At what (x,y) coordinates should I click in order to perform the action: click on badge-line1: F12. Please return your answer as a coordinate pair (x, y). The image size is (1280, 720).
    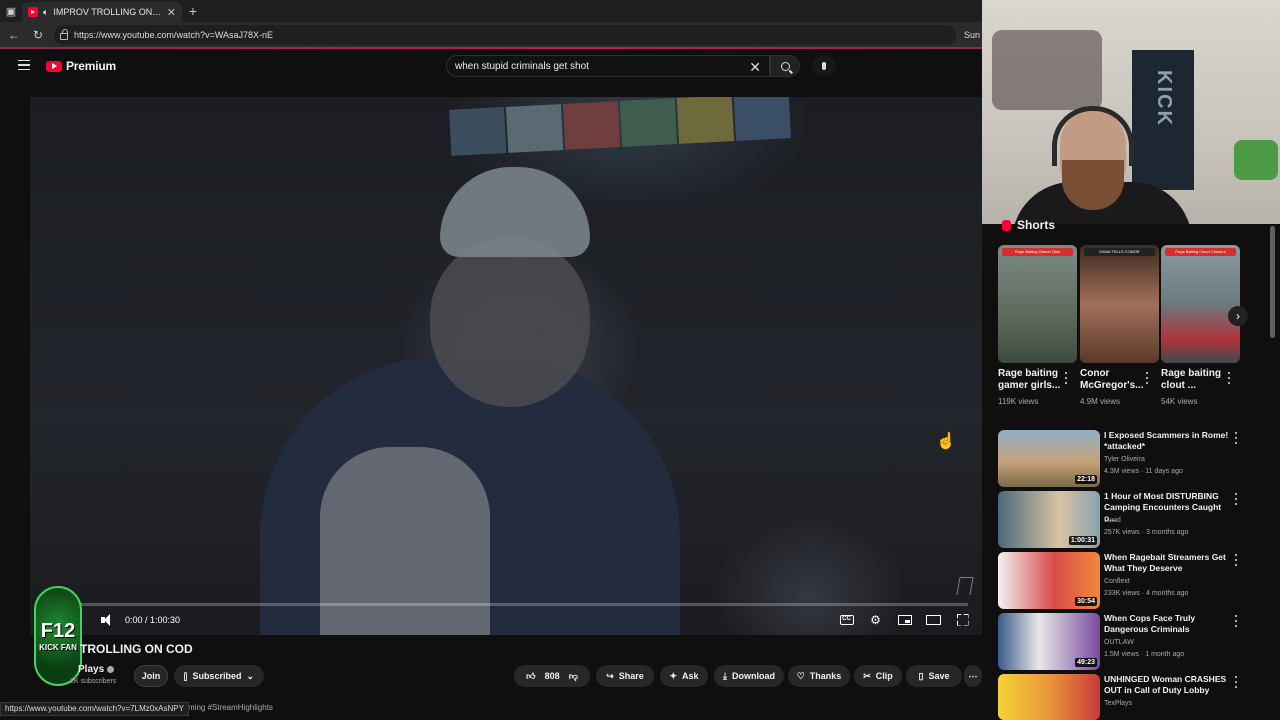
    Looking at the image, I should click on (58, 631).